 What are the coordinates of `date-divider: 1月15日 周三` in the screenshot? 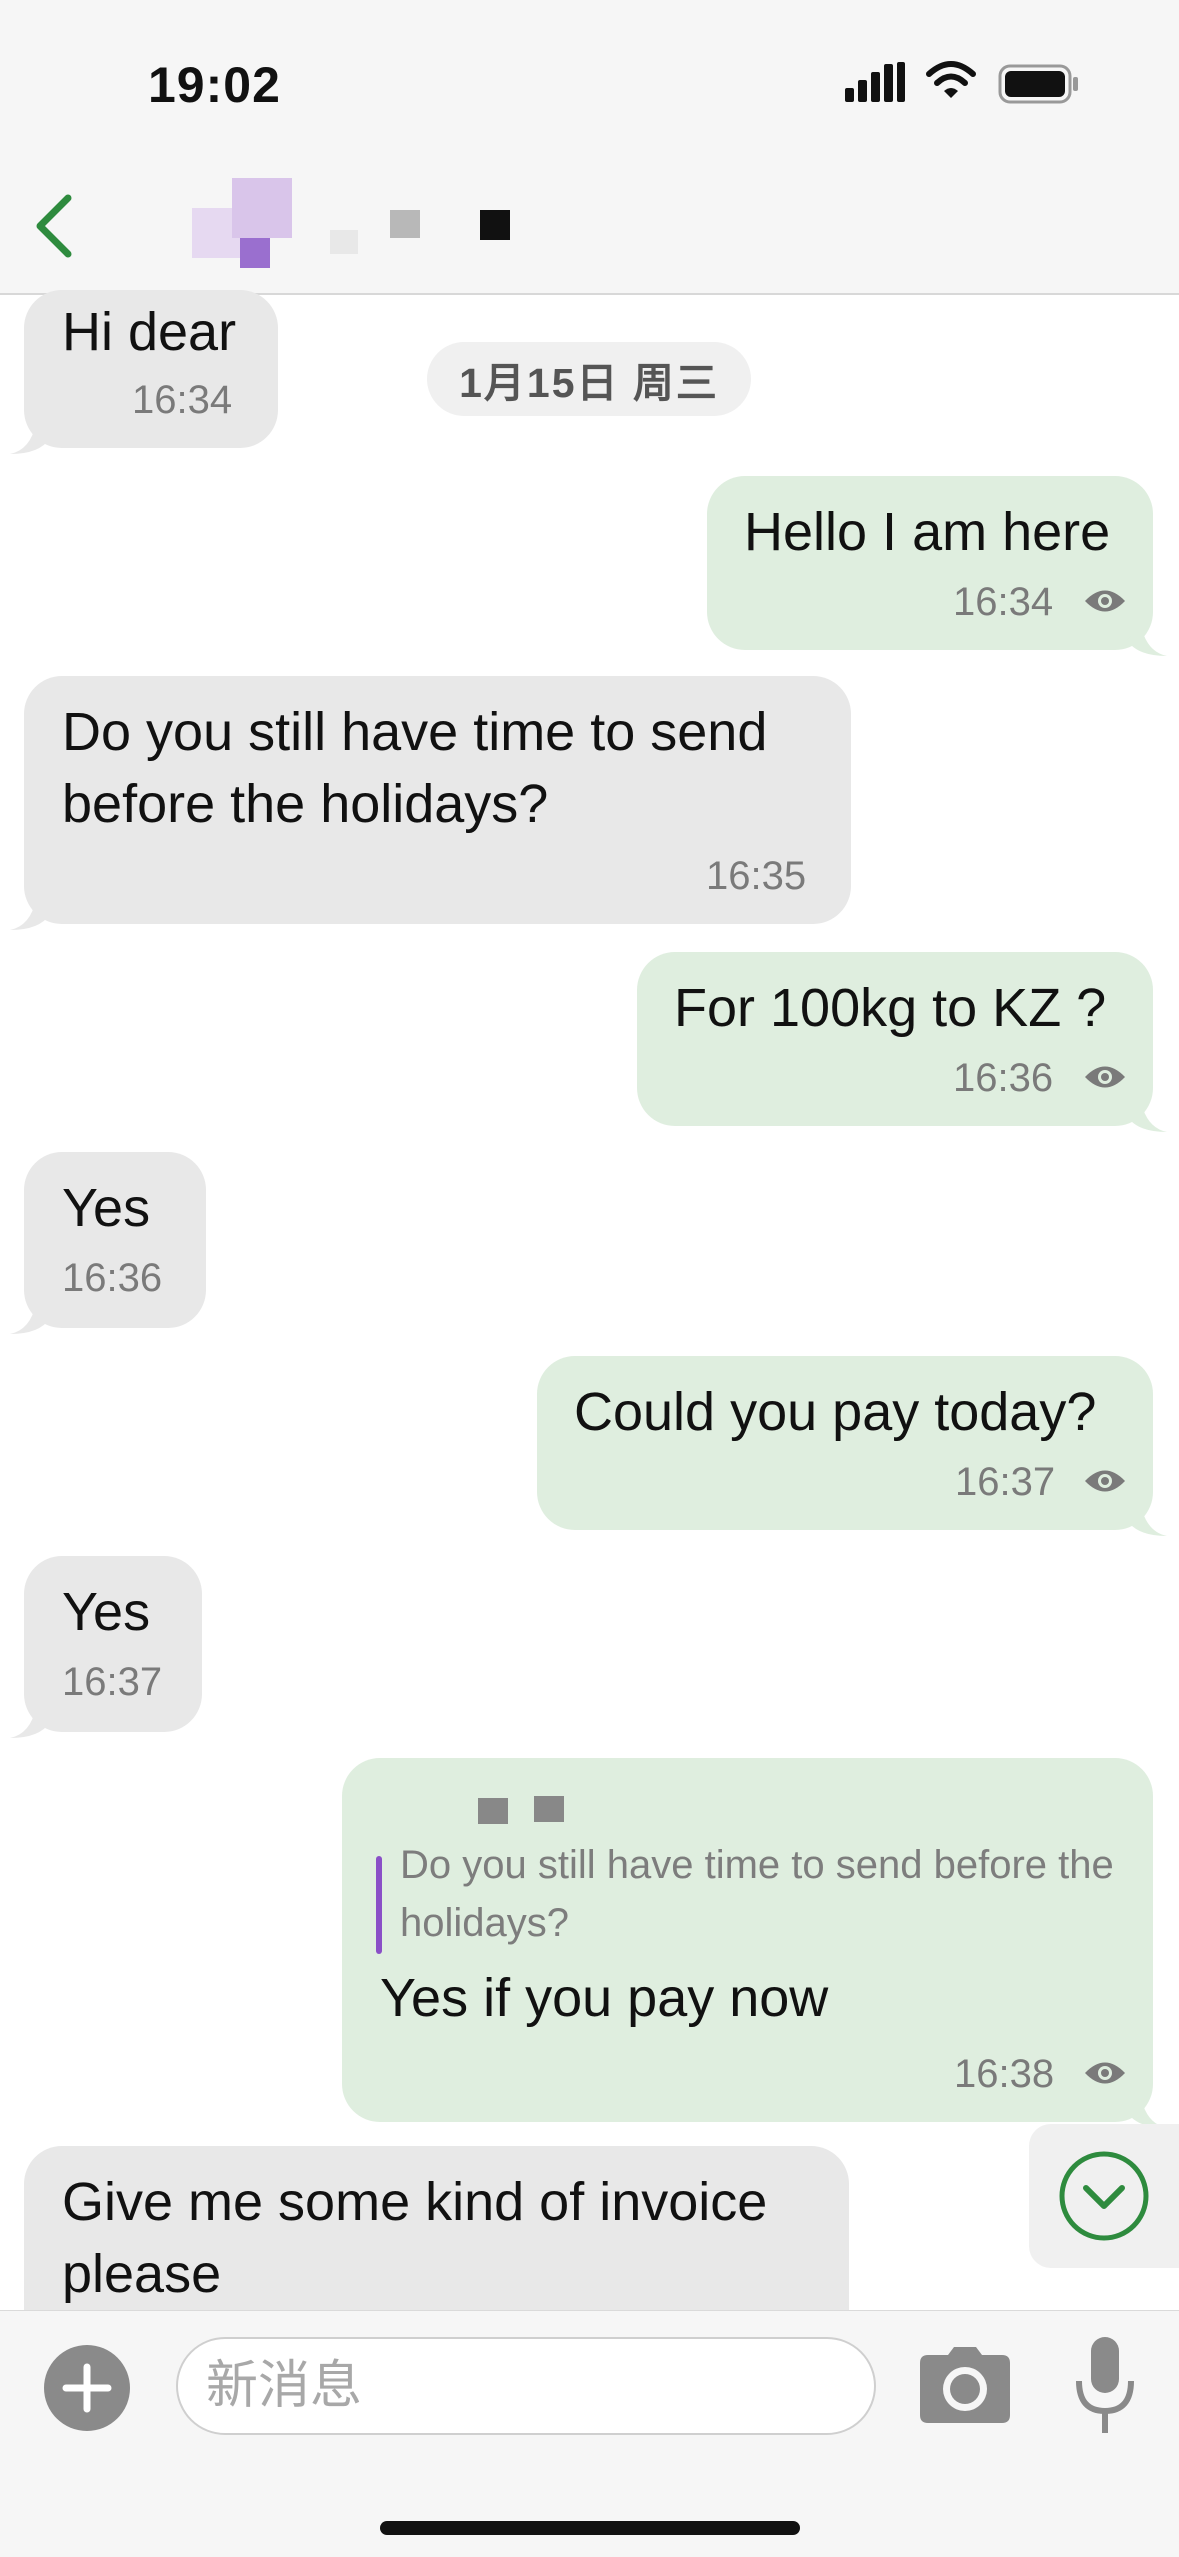 It's located at (589, 379).